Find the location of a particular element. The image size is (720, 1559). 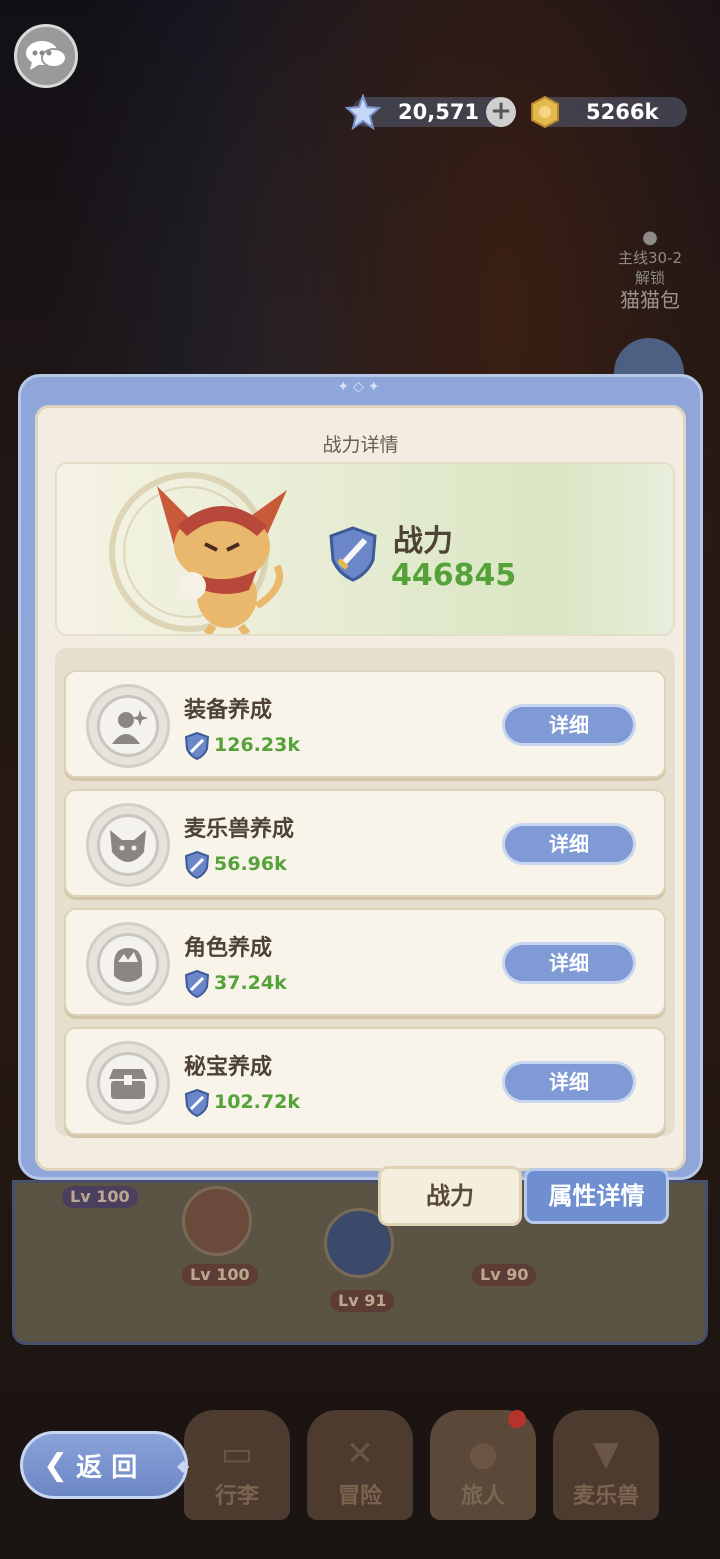

nav-item-luggage: ▭ 行李 is located at coordinates (237, 1465).